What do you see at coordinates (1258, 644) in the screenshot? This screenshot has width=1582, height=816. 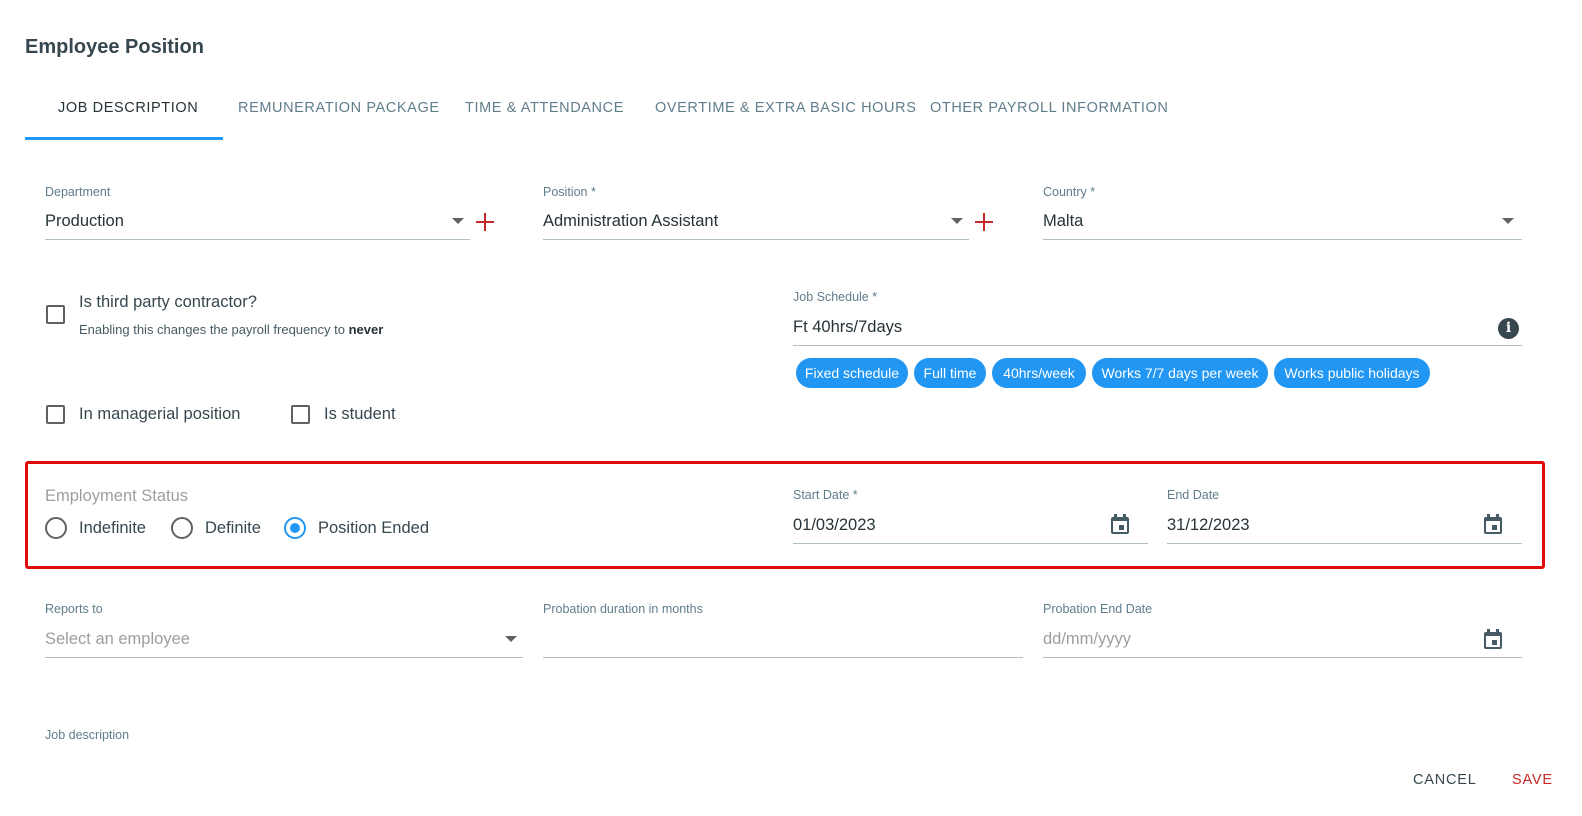 I see `probation-end-date-input: dd/mm/yyyy` at bounding box center [1258, 644].